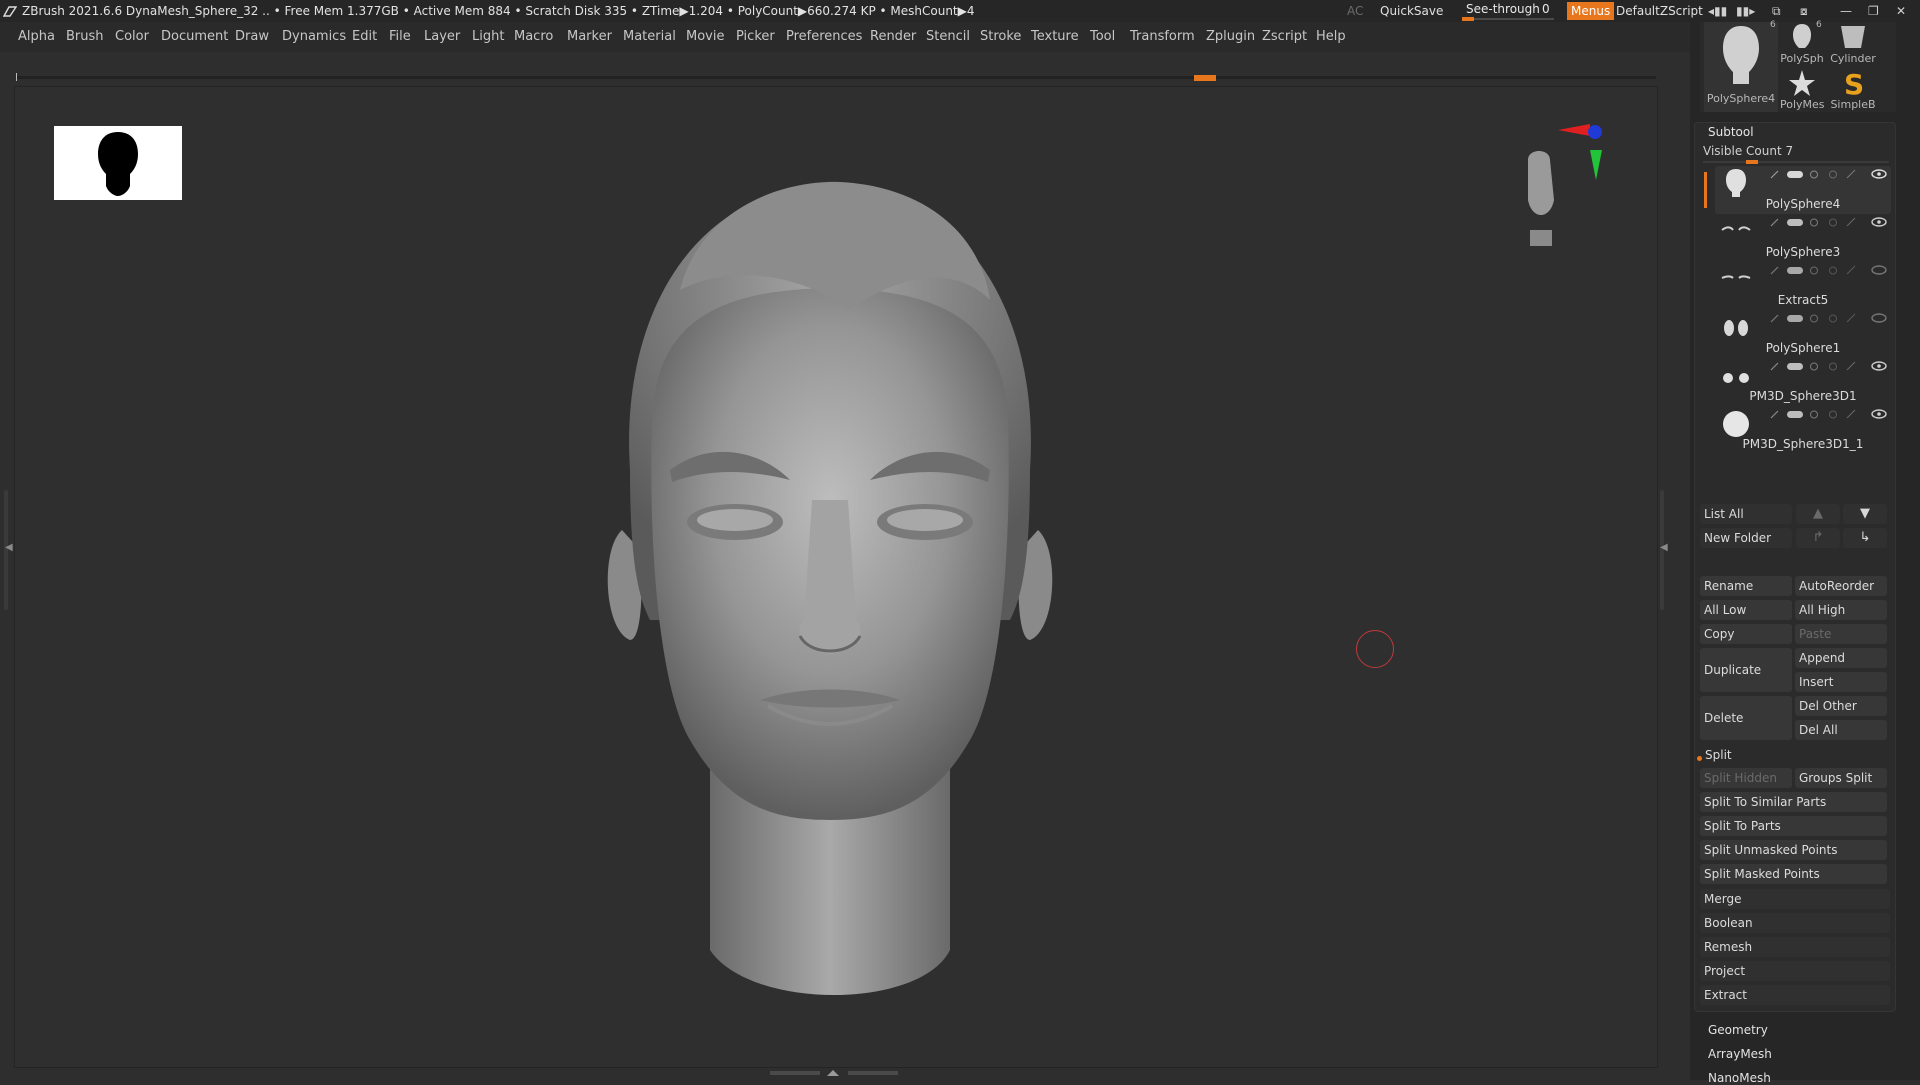  Describe the element at coordinates (1565, 185) in the screenshot. I see `navigation-gizmo` at that location.